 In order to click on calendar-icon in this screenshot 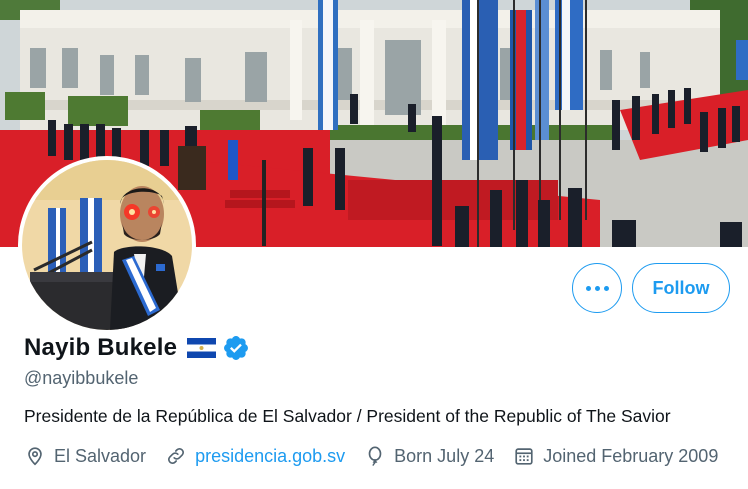, I will do `click(524, 456)`.